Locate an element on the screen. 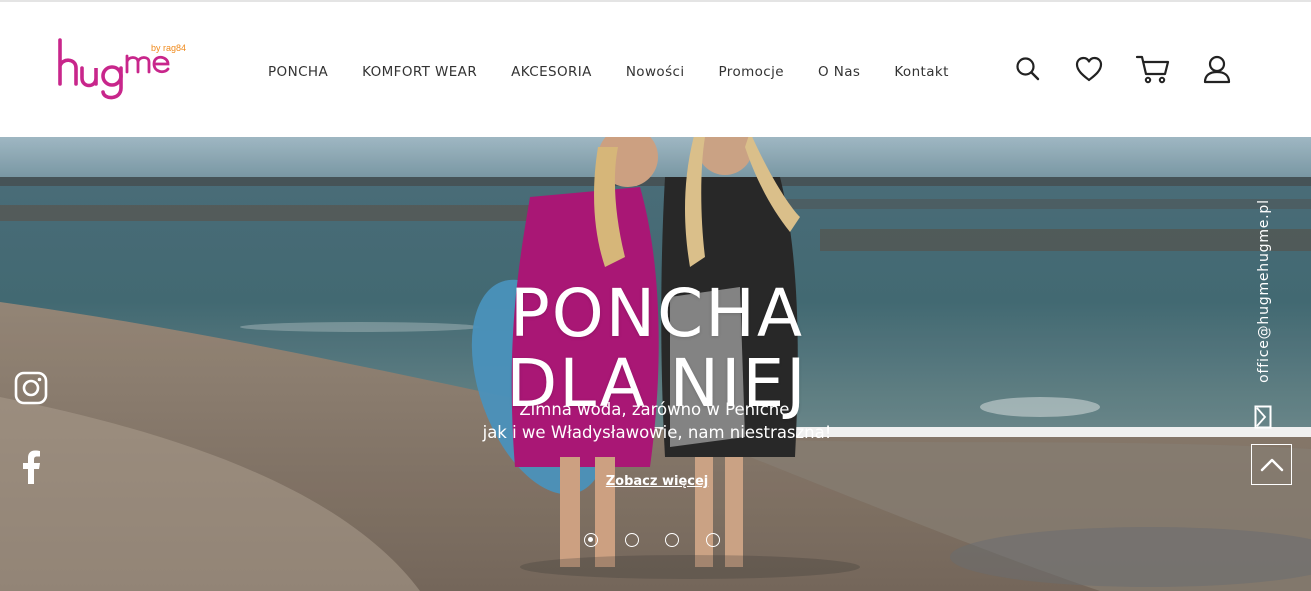  nav-item-promocje: Promocje is located at coordinates (751, 72).